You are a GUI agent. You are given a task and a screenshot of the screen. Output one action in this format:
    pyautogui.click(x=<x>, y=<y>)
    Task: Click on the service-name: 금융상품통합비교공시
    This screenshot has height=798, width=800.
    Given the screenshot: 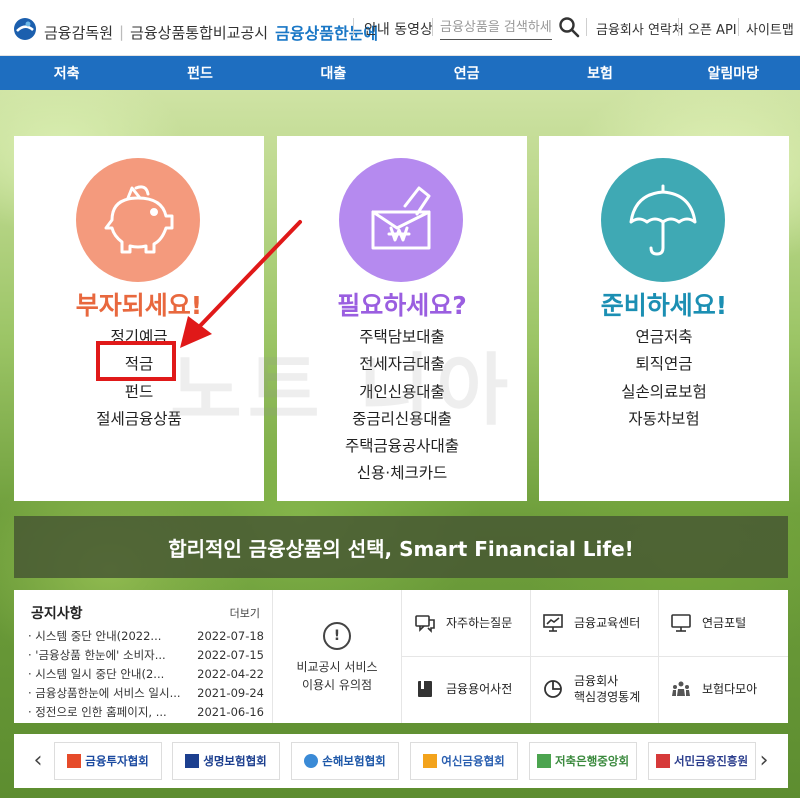 What is the action you would take?
    pyautogui.click(x=199, y=32)
    